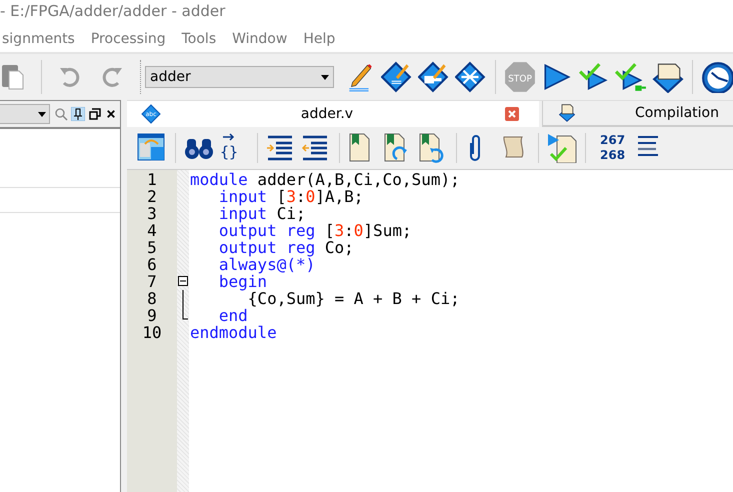  What do you see at coordinates (78, 114) in the screenshot?
I see `pin-icon` at bounding box center [78, 114].